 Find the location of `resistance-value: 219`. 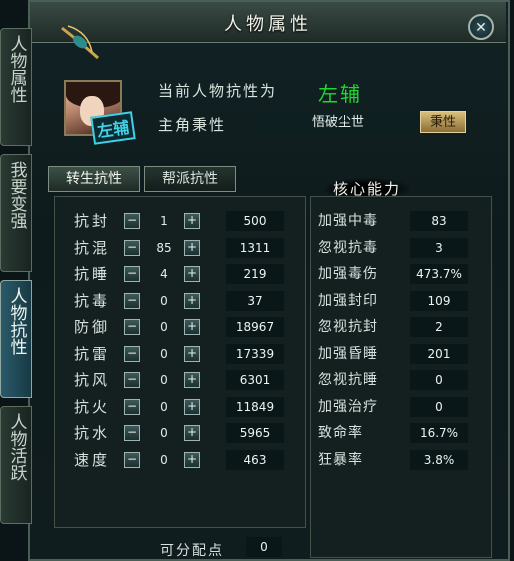

resistance-value: 219 is located at coordinates (255, 274).